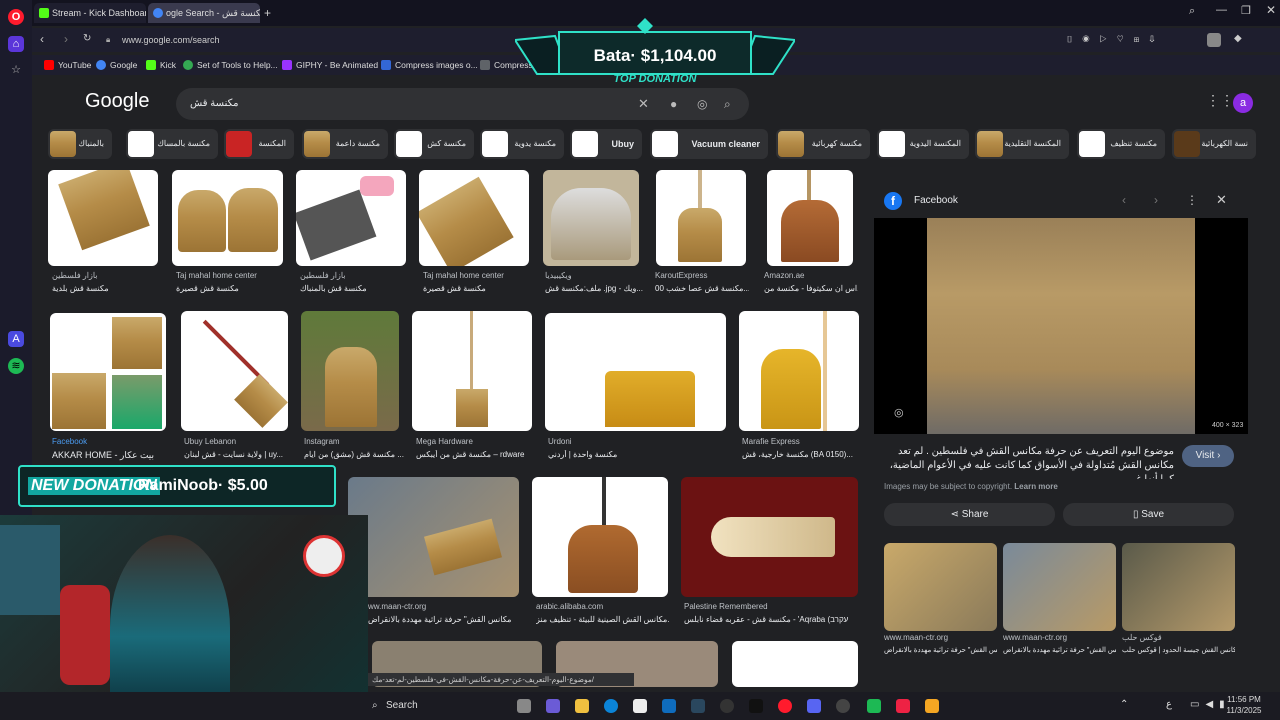  Describe the element at coordinates (16, 70) in the screenshot. I see `star-icon: ☆` at that location.